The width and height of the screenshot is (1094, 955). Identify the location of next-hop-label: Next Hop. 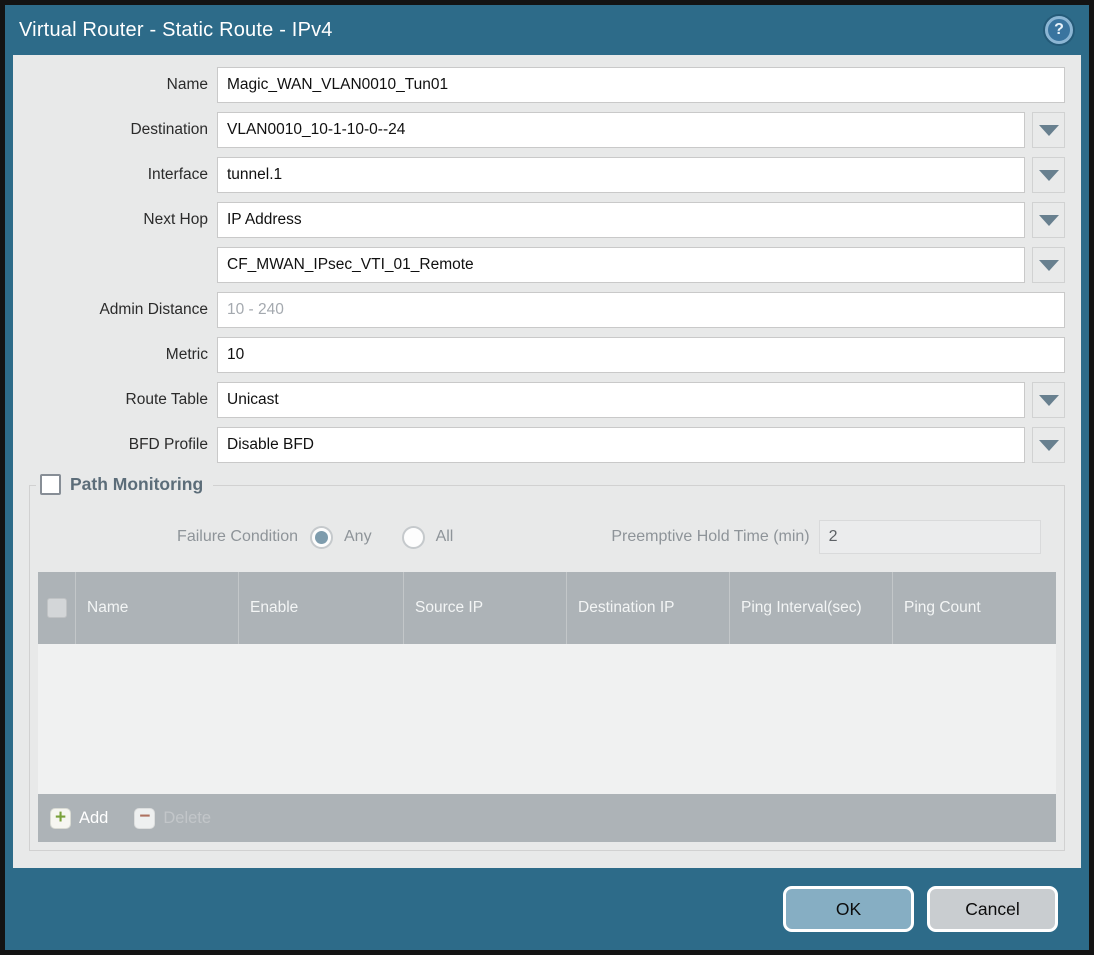
(175, 219).